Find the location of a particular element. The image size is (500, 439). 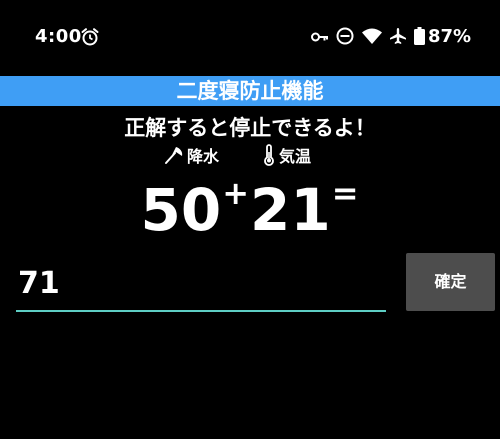

battery-icon is located at coordinates (419, 36).